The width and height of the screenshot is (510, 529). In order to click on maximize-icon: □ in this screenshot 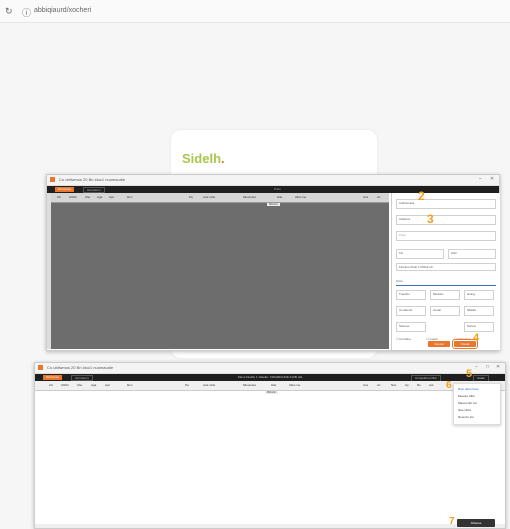, I will do `click(487, 367)`.